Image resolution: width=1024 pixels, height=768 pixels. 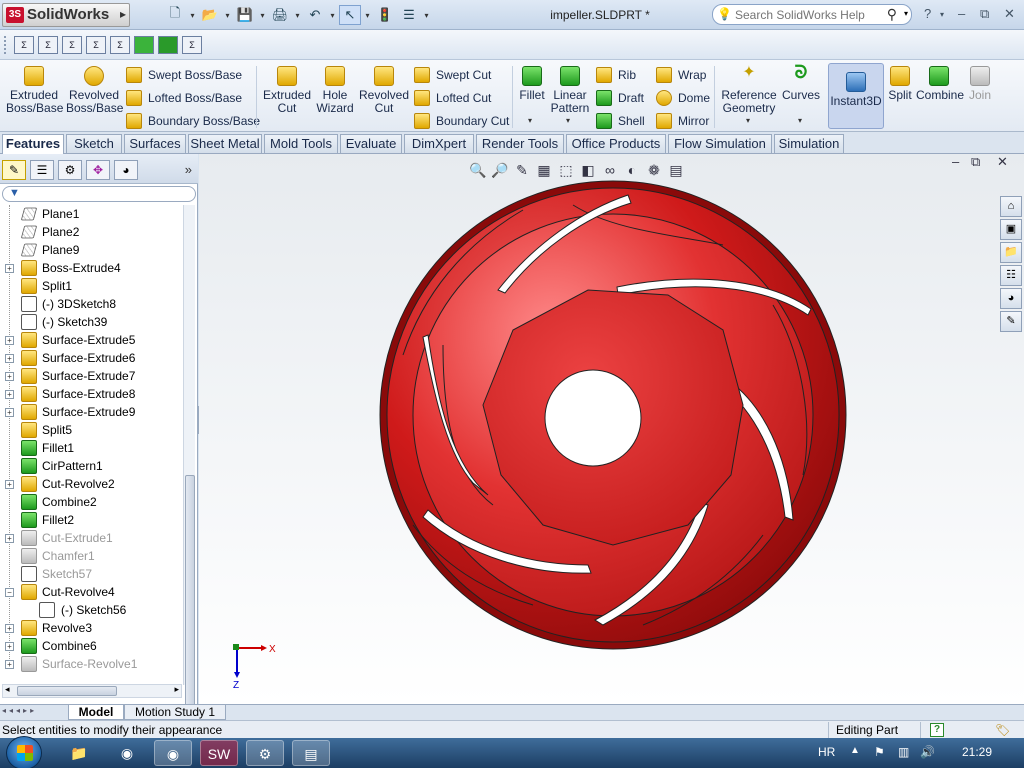 What do you see at coordinates (175, 712) in the screenshot?
I see `tab-motion-study: Motion Study 1` at bounding box center [175, 712].